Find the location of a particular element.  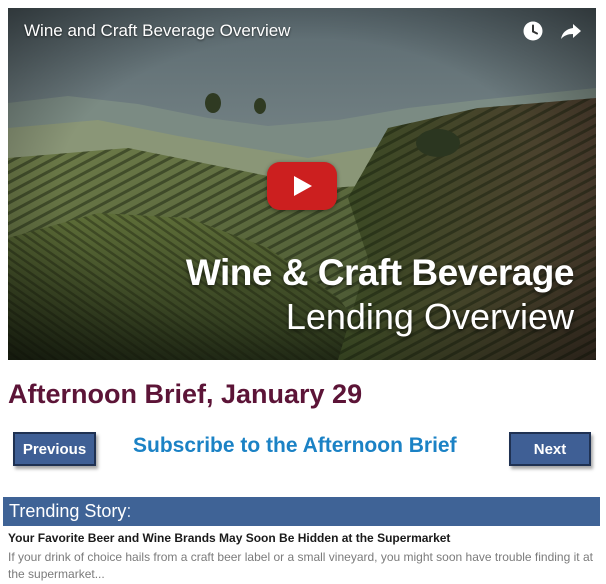

next-button: Next is located at coordinates (550, 449).